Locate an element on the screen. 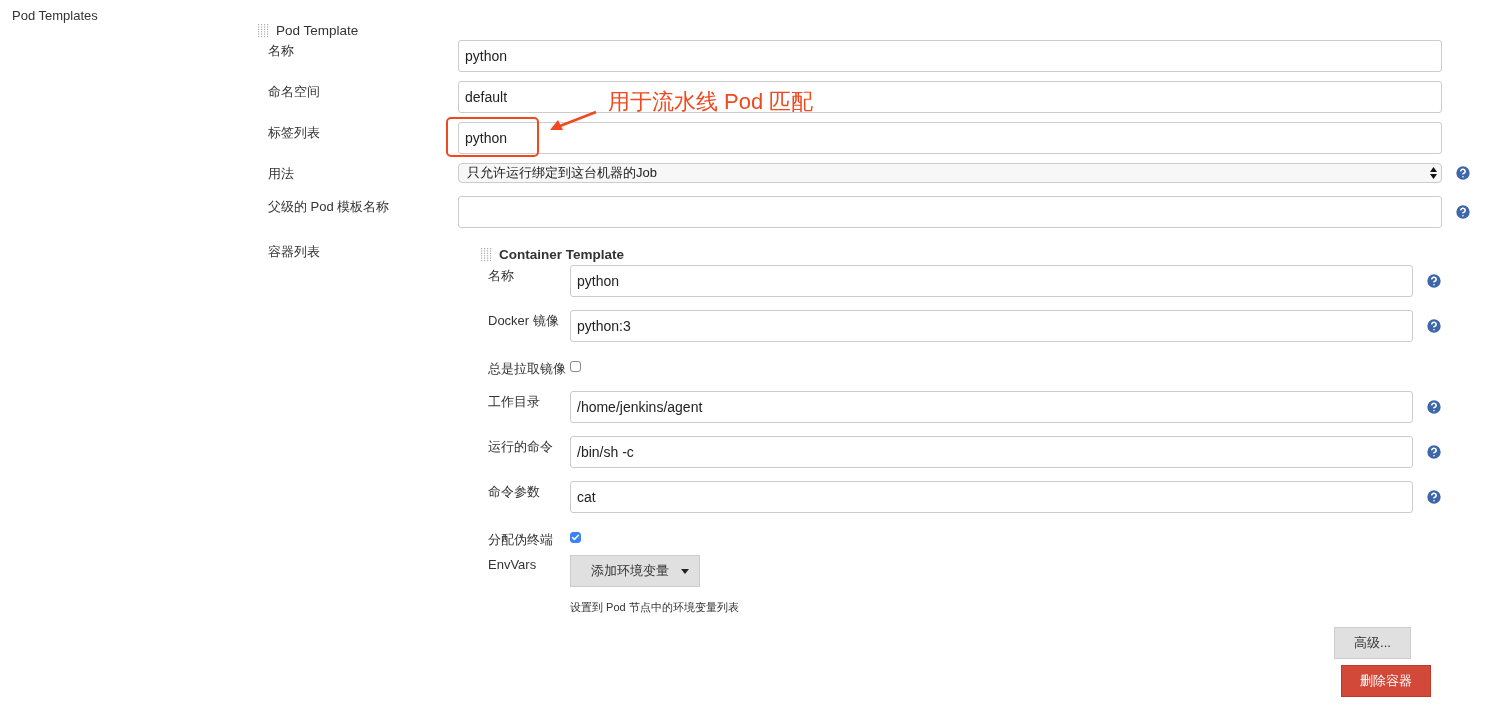 The image size is (1500, 718). field-label: 标签列表 is located at coordinates (294, 133).